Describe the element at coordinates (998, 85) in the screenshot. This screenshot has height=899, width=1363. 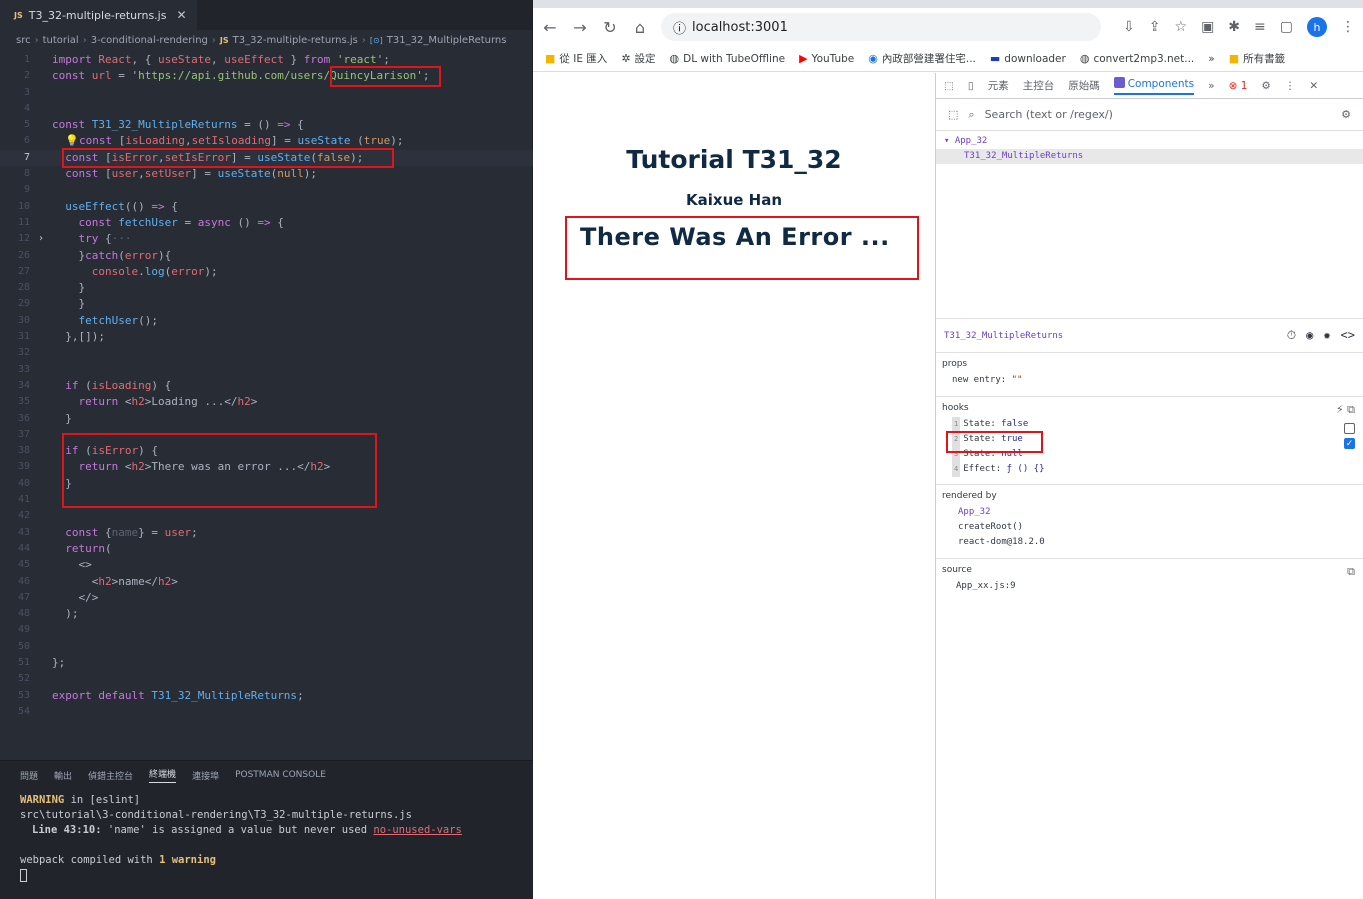
I see `devtools-tab-elements: 元素` at that location.